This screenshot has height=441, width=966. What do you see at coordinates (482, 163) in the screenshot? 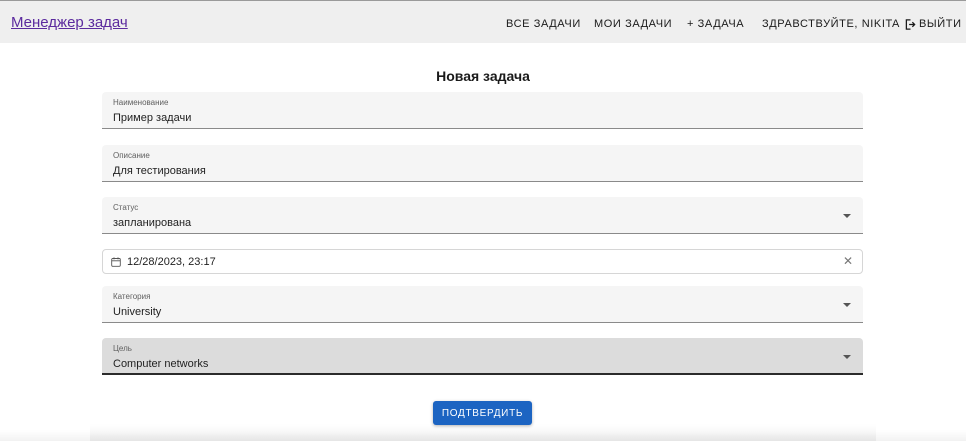
I see `description-field: Описание Для тестирования` at bounding box center [482, 163].